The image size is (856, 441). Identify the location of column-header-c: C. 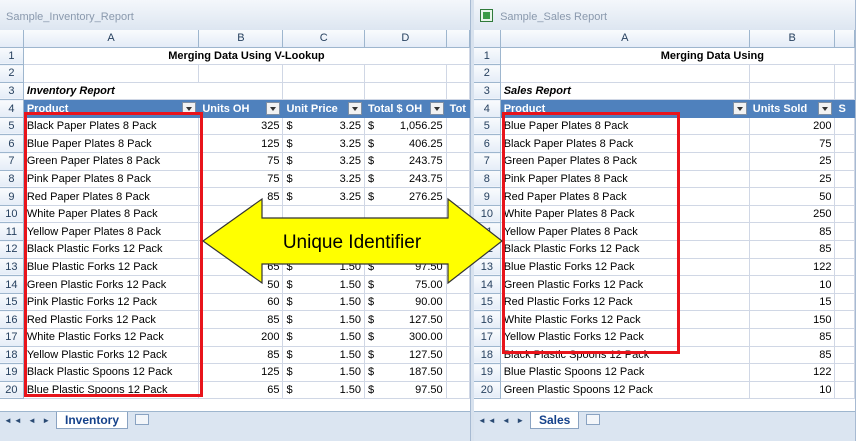
(323, 39).